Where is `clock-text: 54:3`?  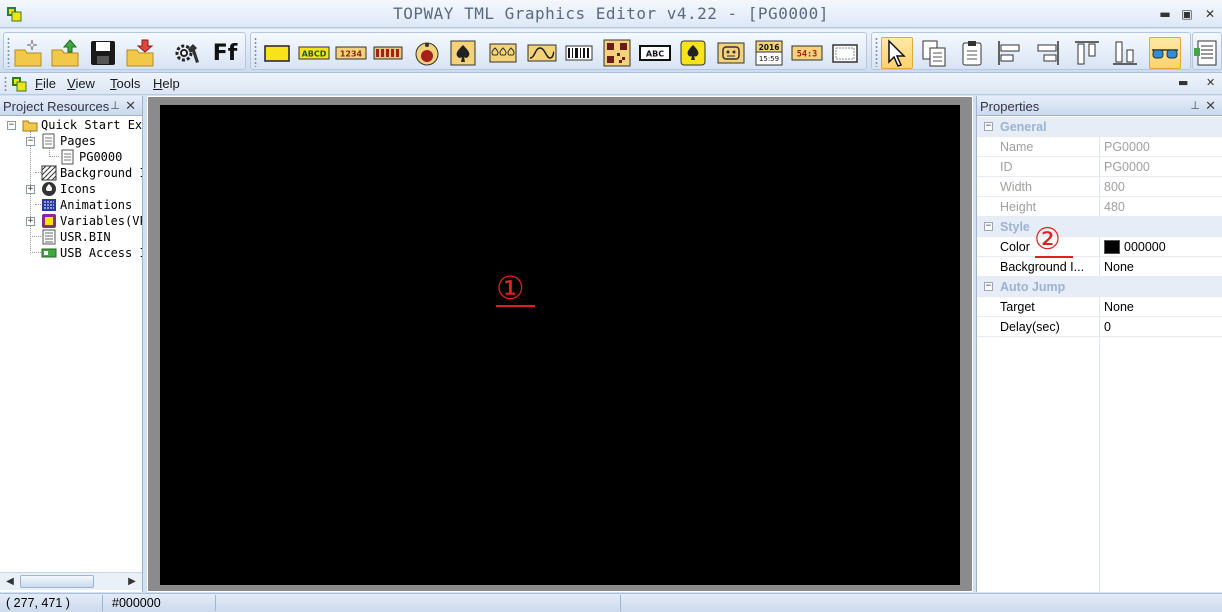
clock-text: 54:3 is located at coordinates (807, 55).